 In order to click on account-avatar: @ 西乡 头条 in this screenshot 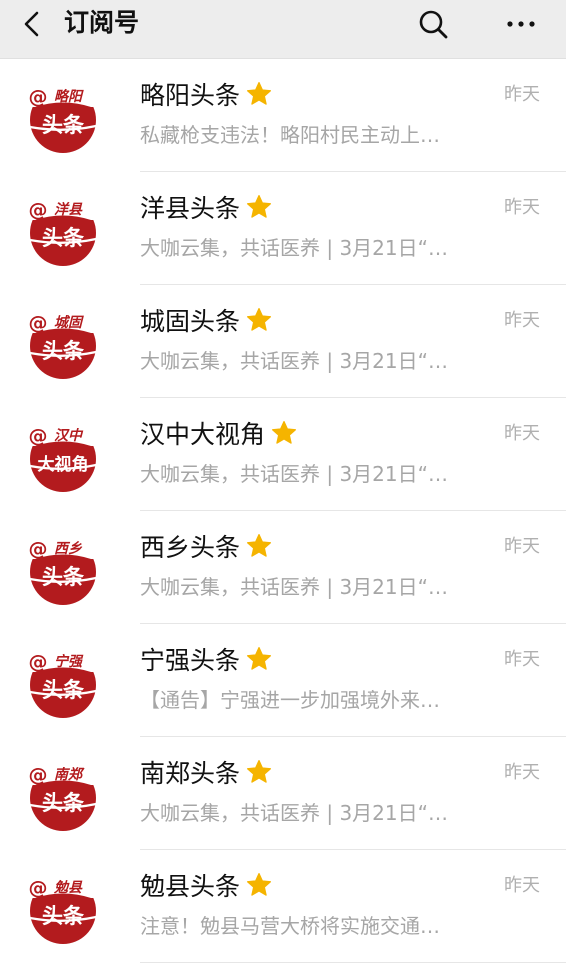, I will do `click(63, 570)`.